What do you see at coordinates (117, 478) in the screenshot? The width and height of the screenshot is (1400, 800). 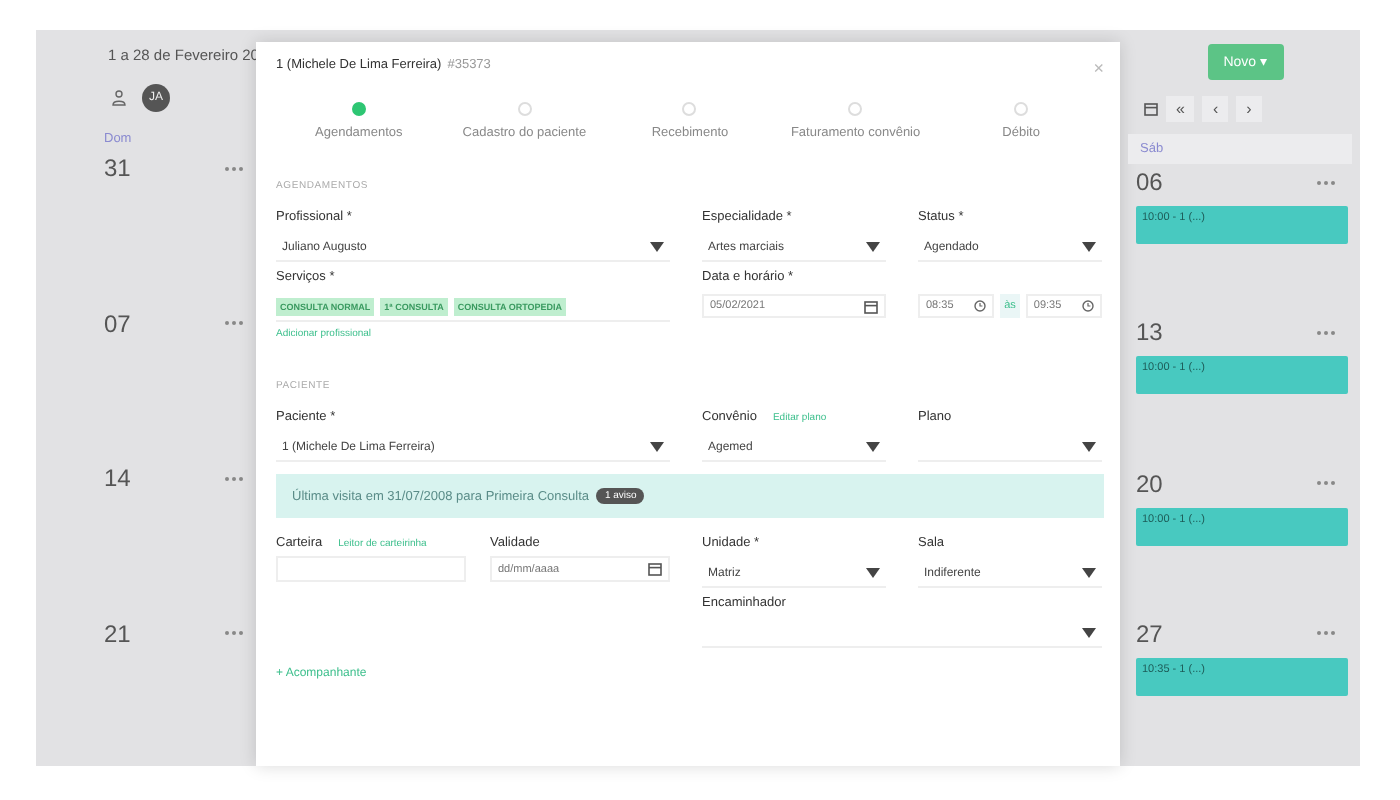 I see `day-number: 14` at bounding box center [117, 478].